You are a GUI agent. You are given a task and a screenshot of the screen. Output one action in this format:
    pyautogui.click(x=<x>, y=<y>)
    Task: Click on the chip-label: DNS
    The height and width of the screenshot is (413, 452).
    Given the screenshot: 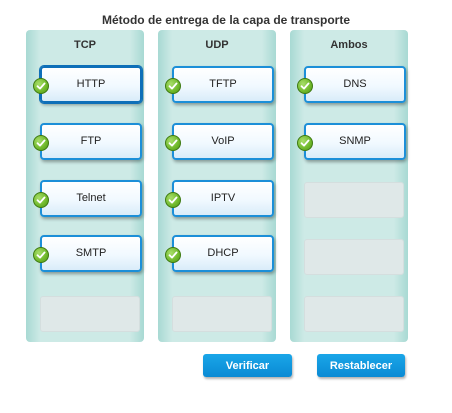 What is the action you would take?
    pyautogui.click(x=355, y=84)
    